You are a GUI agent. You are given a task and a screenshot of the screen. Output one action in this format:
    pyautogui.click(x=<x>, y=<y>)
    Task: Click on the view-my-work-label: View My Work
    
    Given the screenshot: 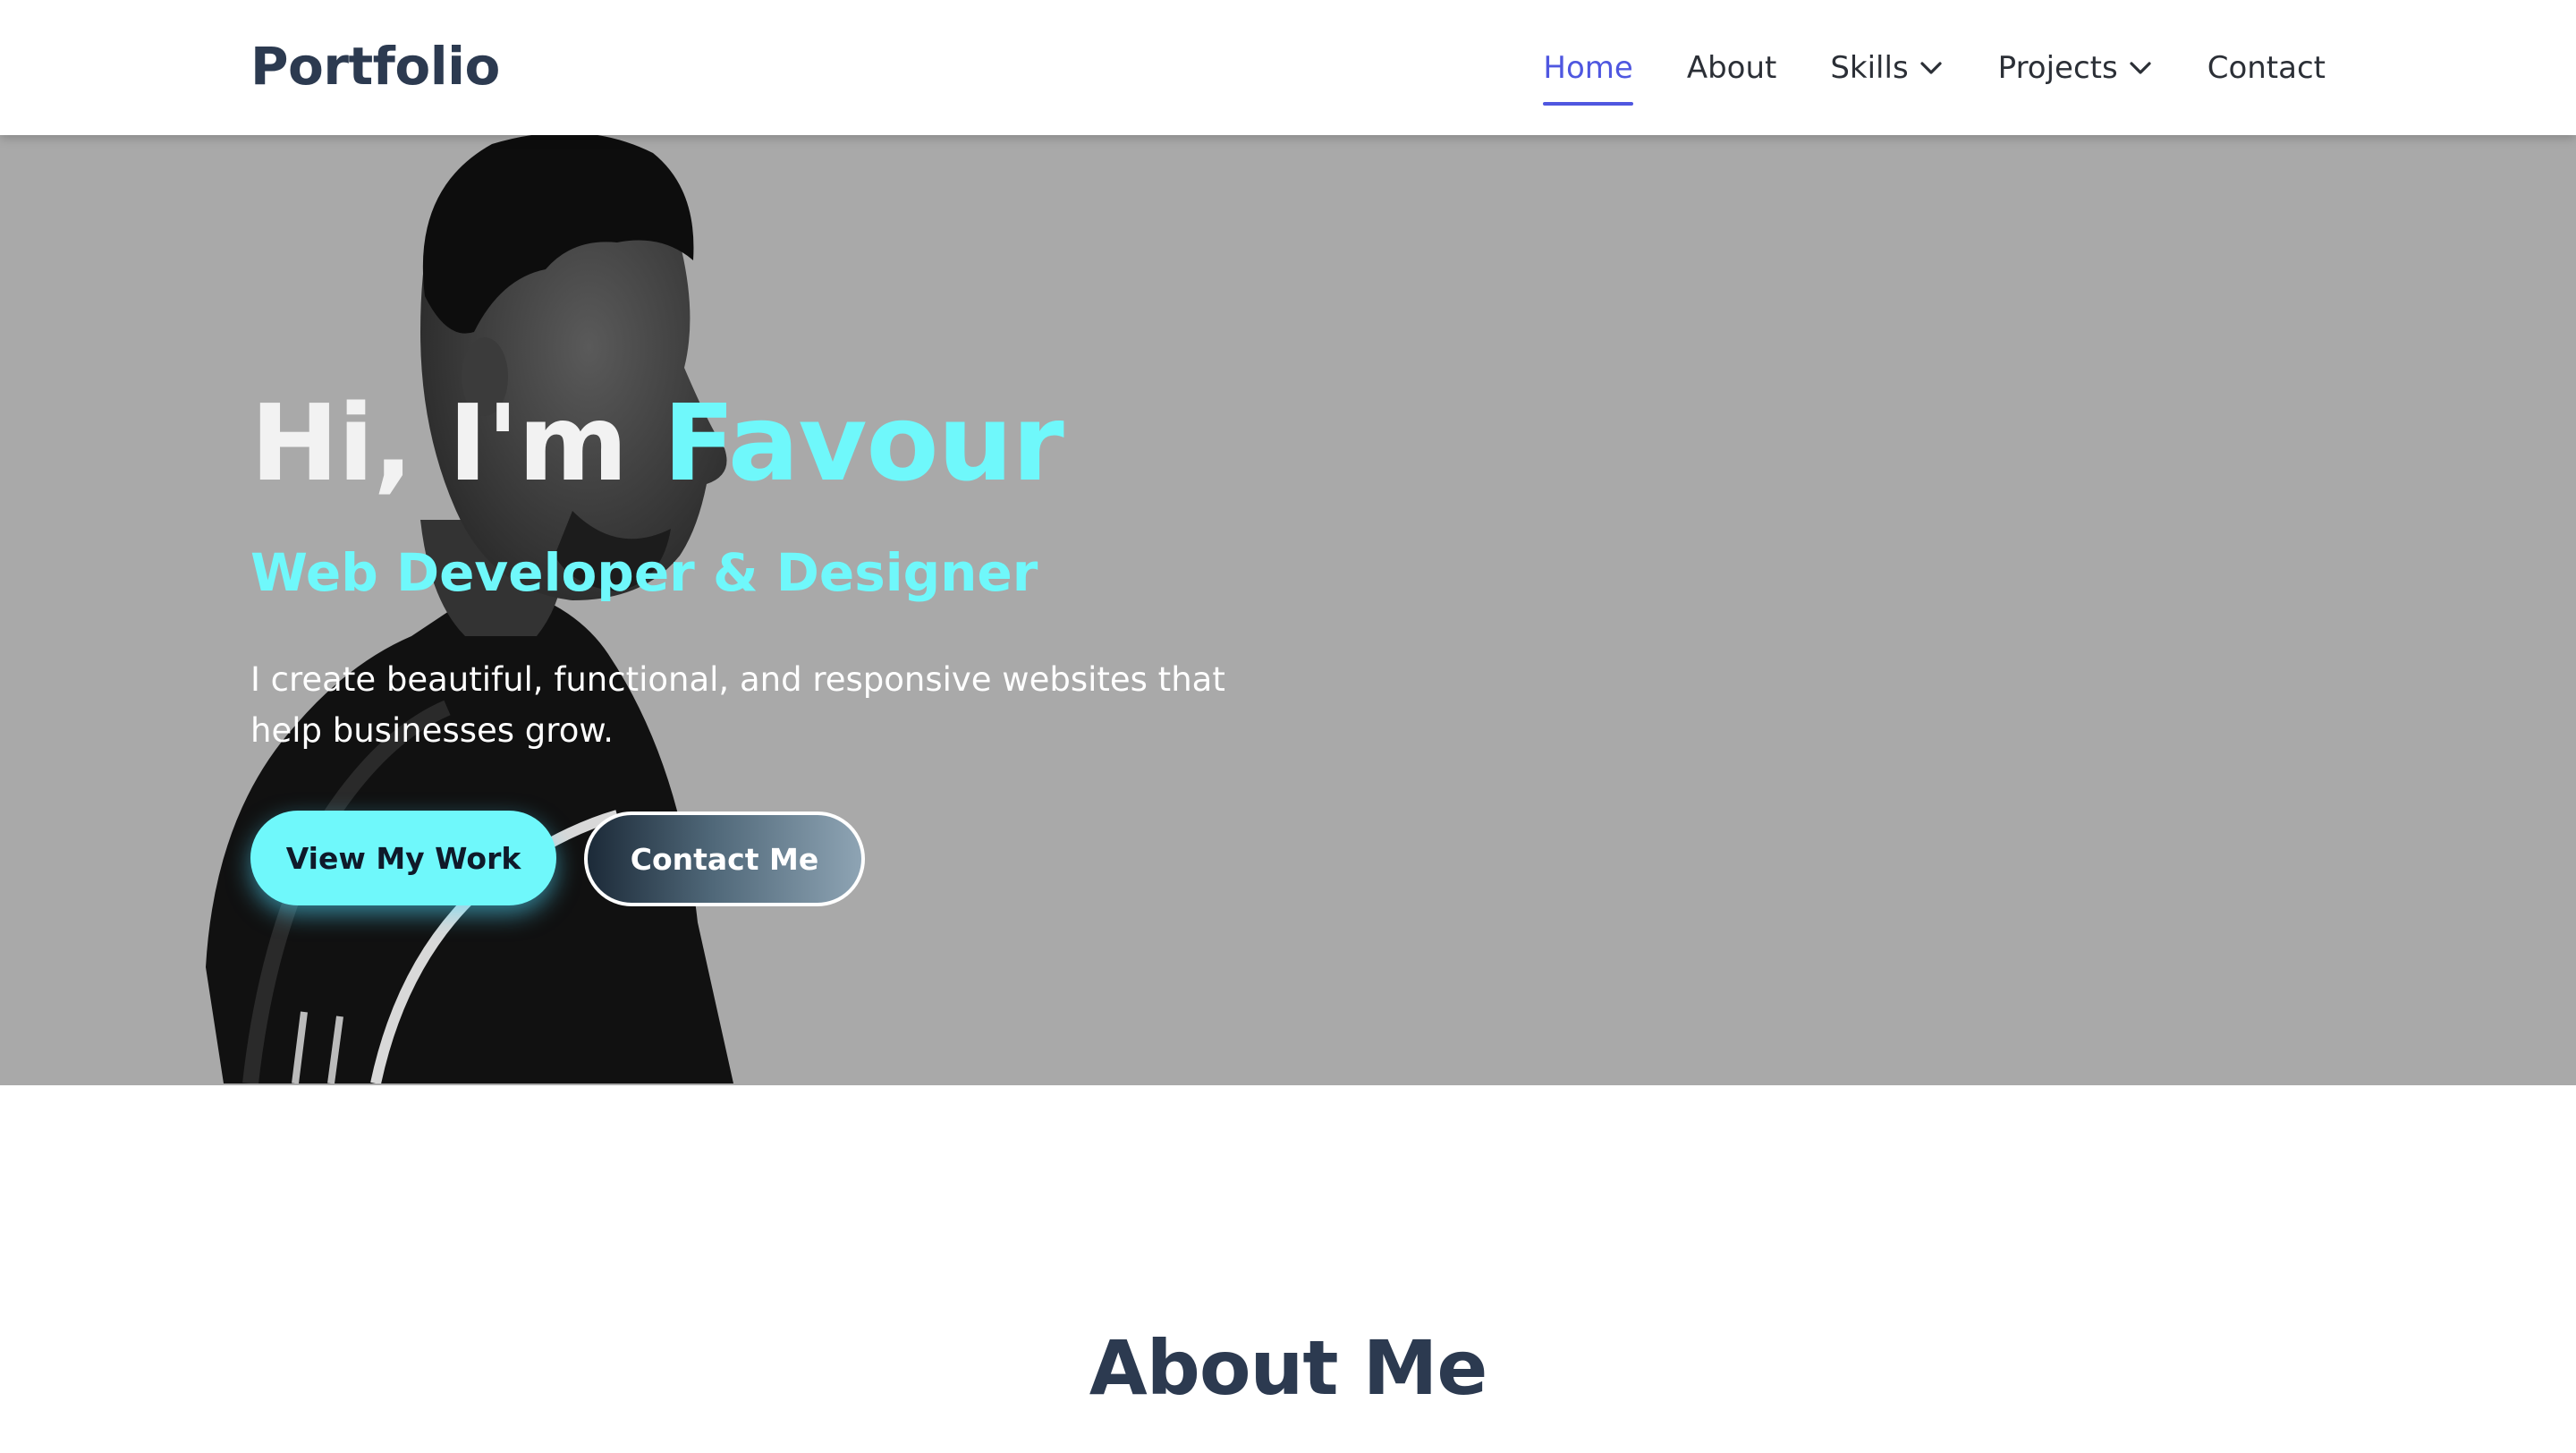 What is the action you would take?
    pyautogui.click(x=403, y=858)
    